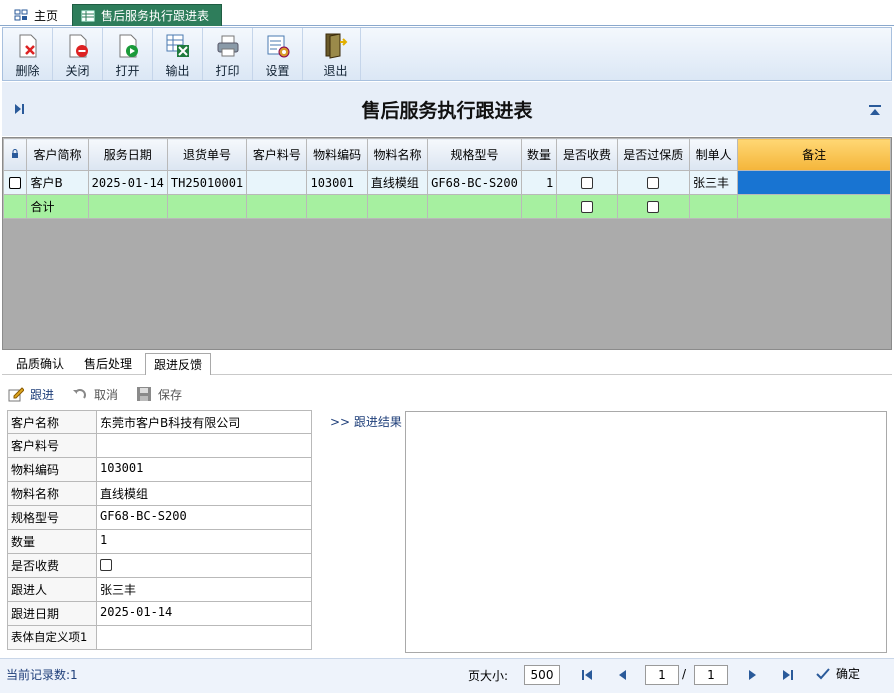 This screenshot has height=693, width=894. What do you see at coordinates (38, 15) in the screenshot?
I see `tab-home: 主页` at bounding box center [38, 15].